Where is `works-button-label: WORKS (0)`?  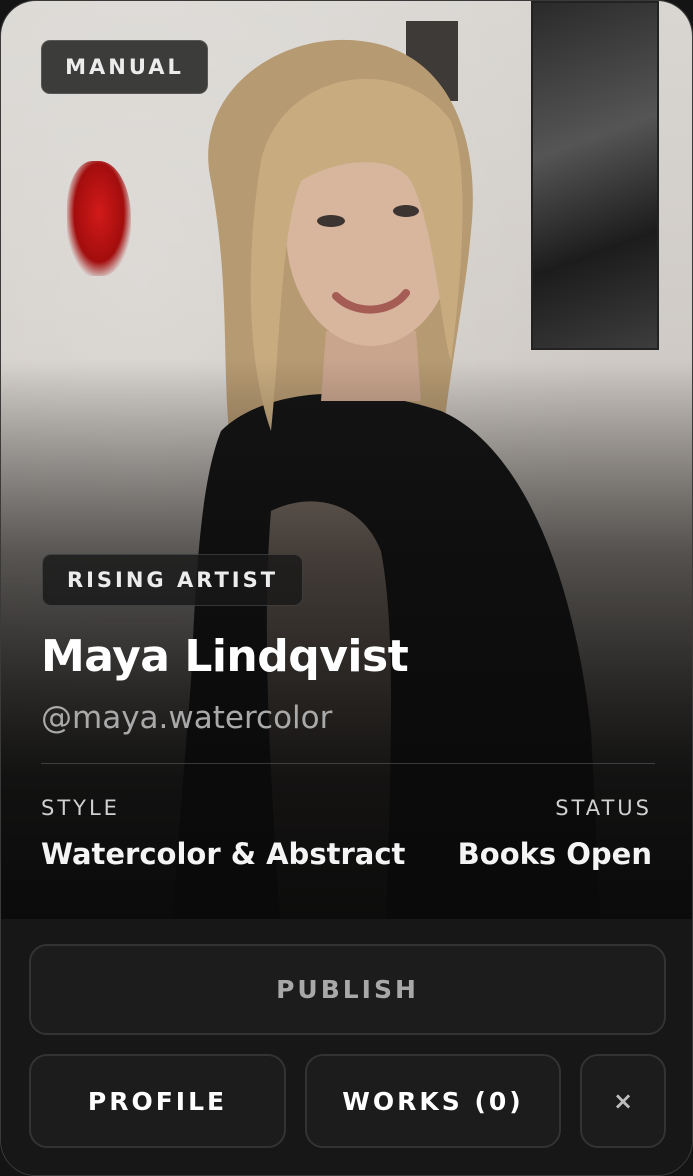 works-button-label: WORKS (0) is located at coordinates (433, 1101).